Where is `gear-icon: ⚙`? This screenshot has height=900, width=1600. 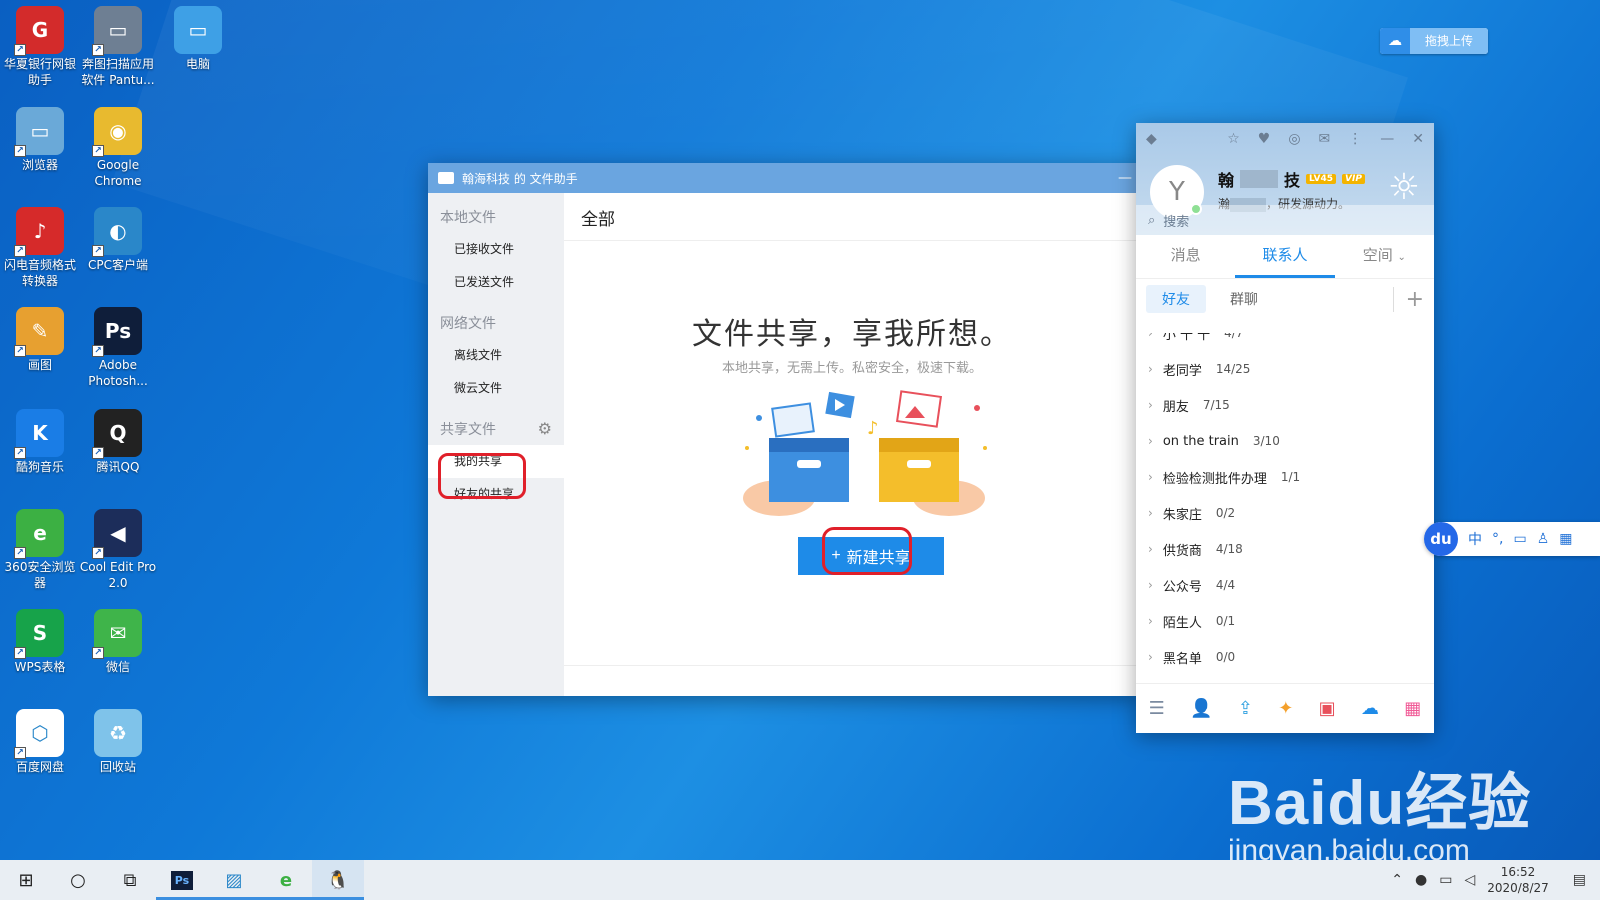
gear-icon: ⚙ is located at coordinates (545, 428).